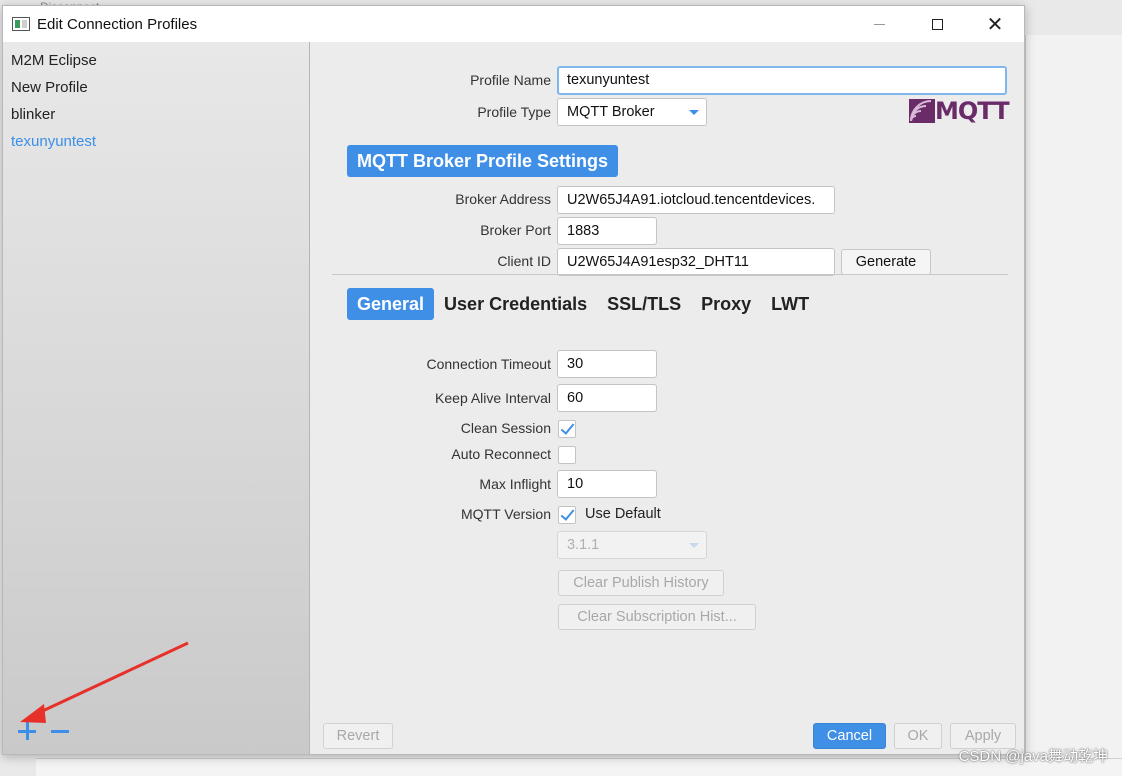  I want to click on profile-item: M2M Eclipse, so click(54, 61).